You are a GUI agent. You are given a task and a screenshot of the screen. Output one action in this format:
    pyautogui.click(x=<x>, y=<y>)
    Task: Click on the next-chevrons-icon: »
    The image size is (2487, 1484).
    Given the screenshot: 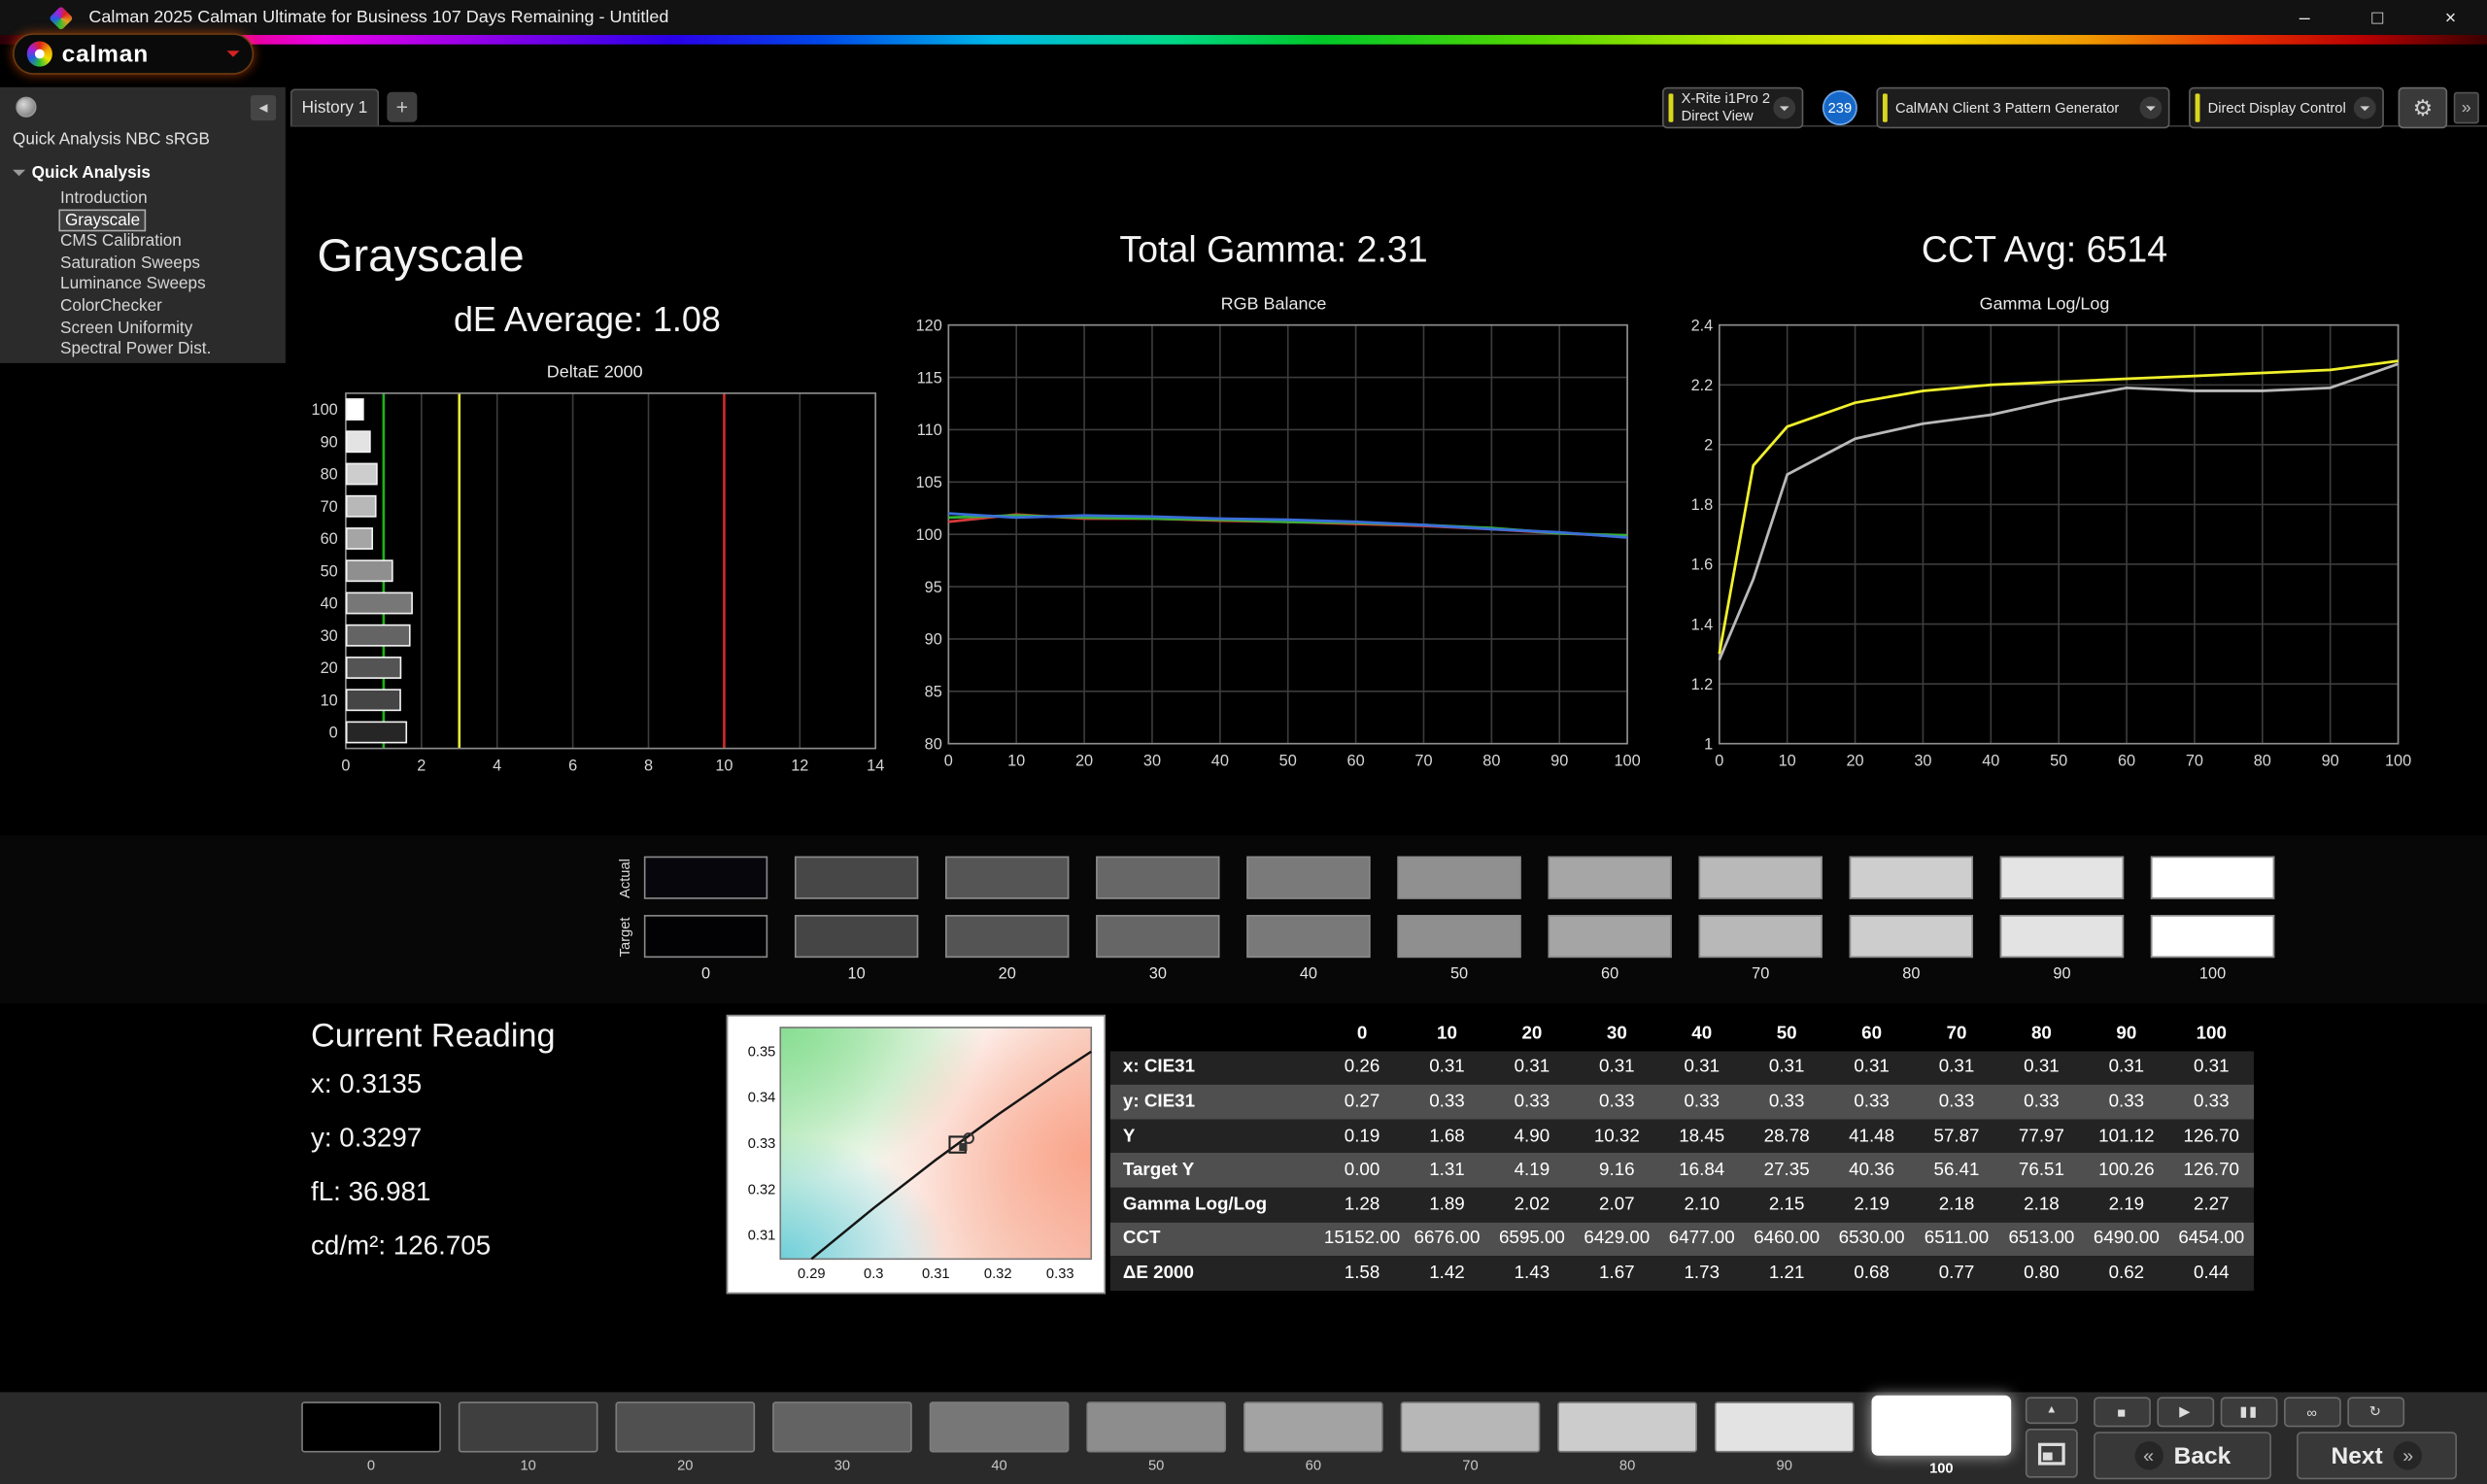 What is the action you would take?
    pyautogui.click(x=2408, y=1455)
    